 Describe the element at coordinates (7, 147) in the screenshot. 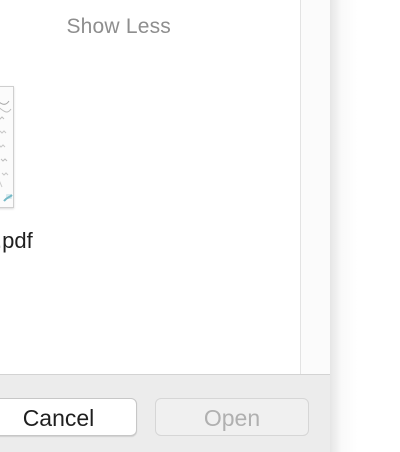

I see `pdf-file-thumbnail-icon` at that location.